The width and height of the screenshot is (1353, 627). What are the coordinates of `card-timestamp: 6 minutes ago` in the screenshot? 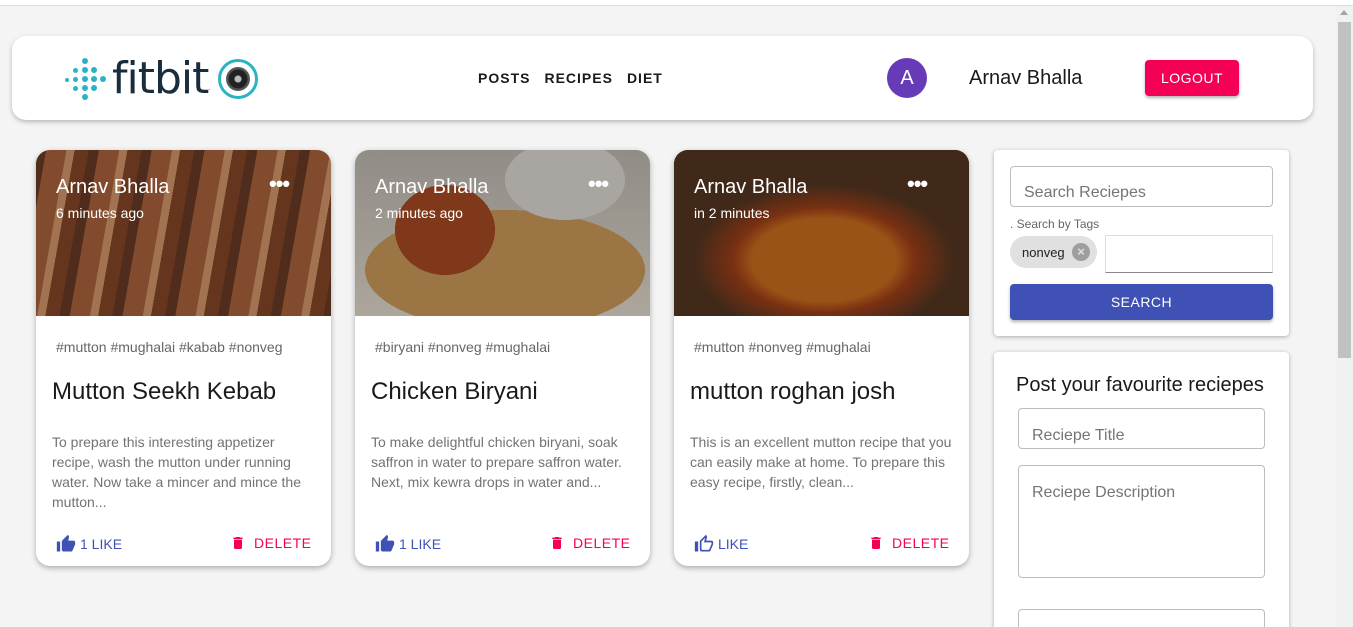 It's located at (100, 213).